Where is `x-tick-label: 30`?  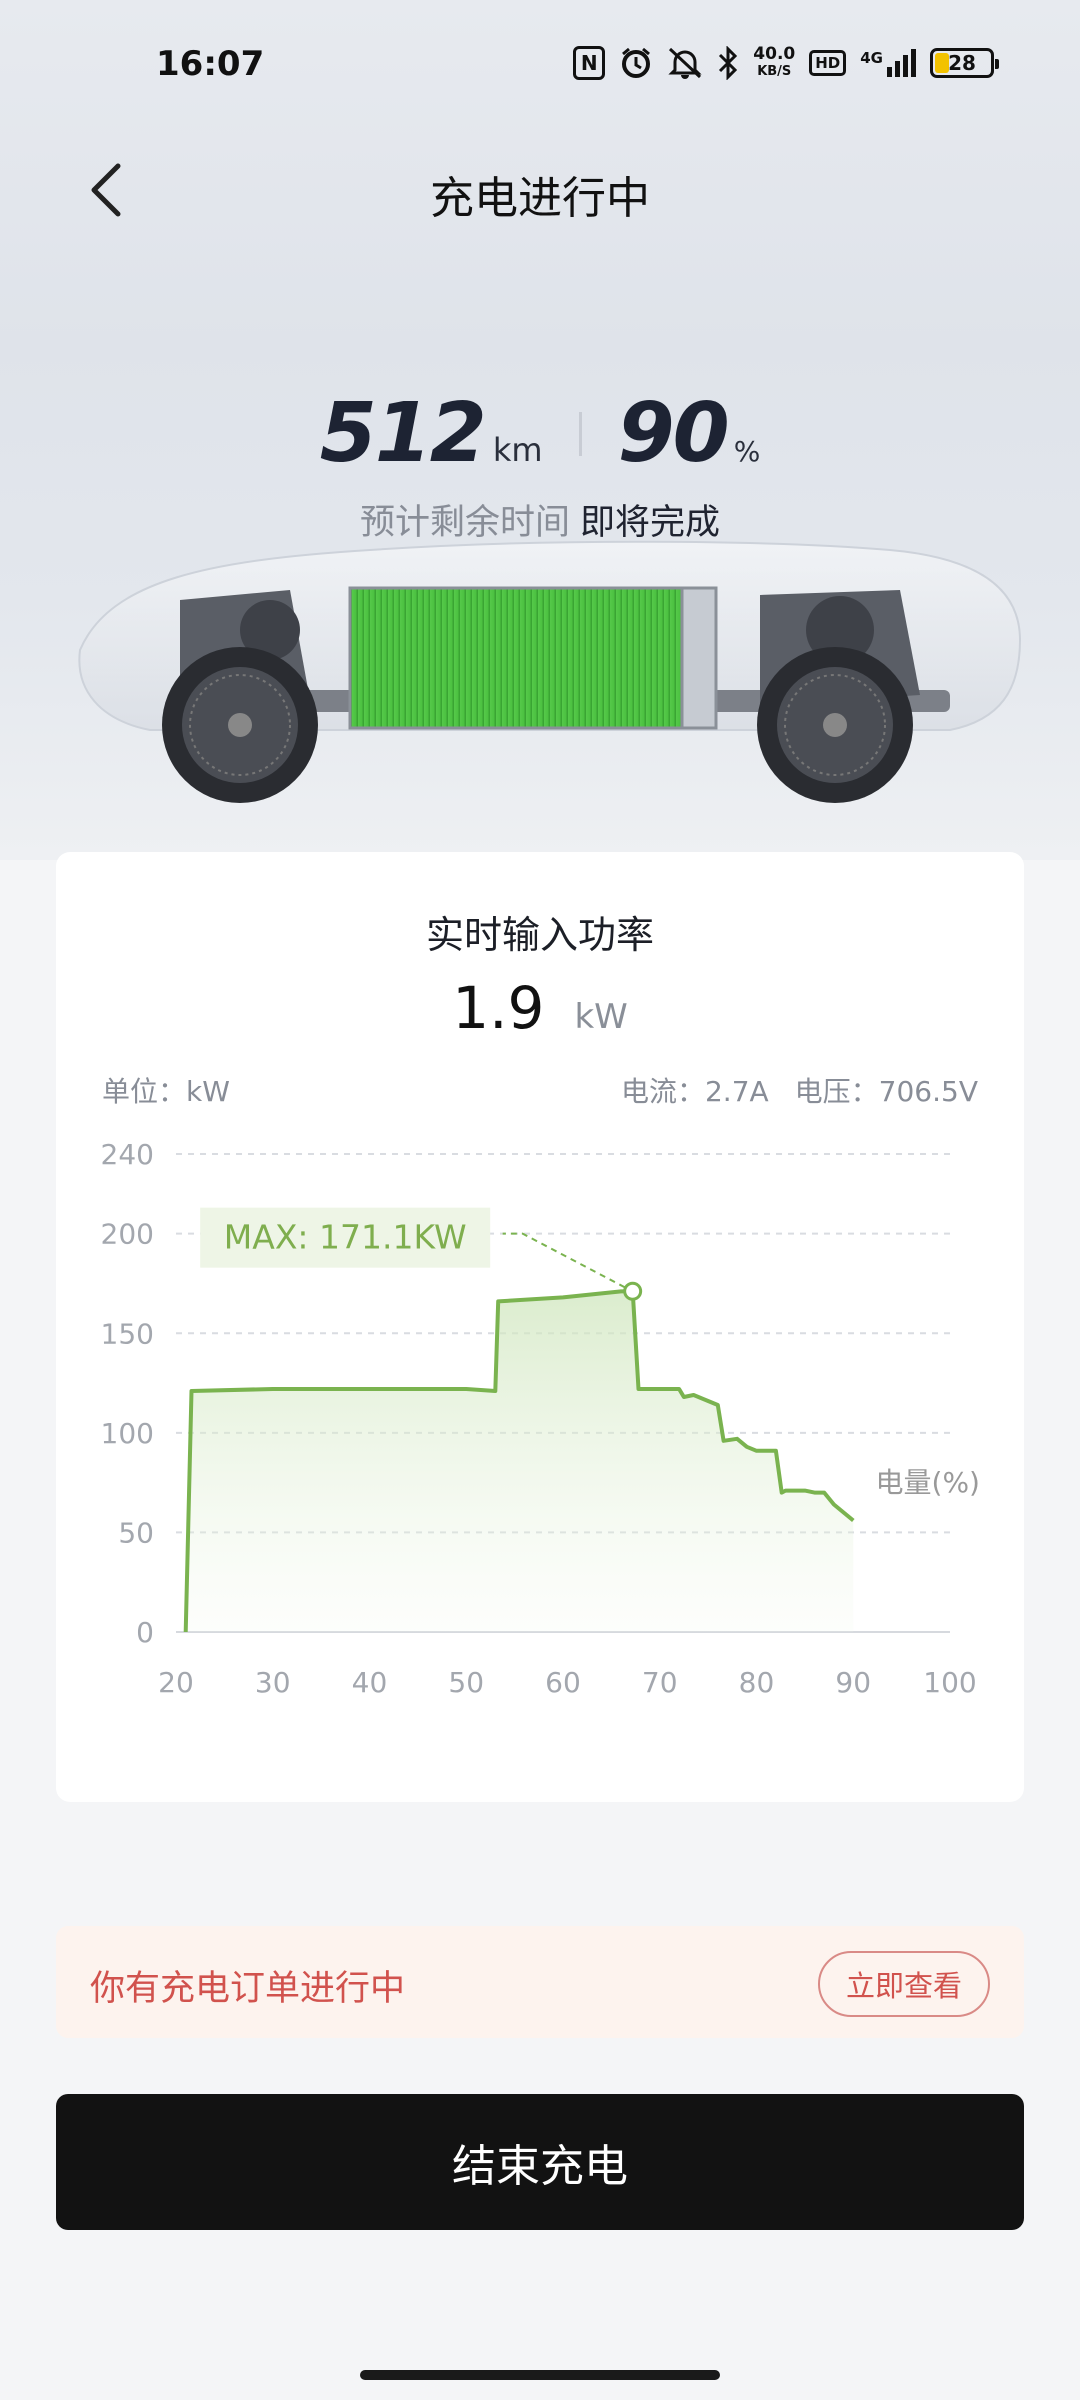 x-tick-label: 30 is located at coordinates (273, 1682).